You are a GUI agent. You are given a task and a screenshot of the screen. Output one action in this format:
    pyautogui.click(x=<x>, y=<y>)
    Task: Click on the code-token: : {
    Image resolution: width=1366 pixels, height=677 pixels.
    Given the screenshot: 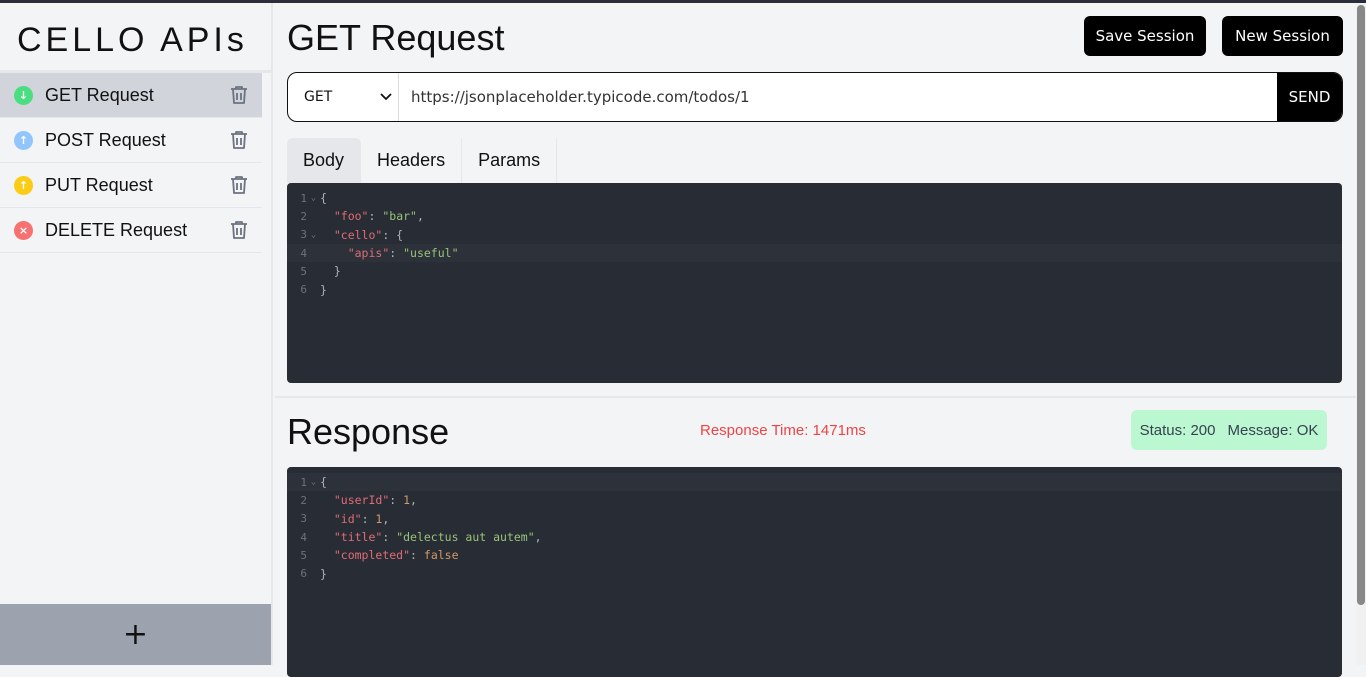 What is the action you would take?
    pyautogui.click(x=393, y=234)
    